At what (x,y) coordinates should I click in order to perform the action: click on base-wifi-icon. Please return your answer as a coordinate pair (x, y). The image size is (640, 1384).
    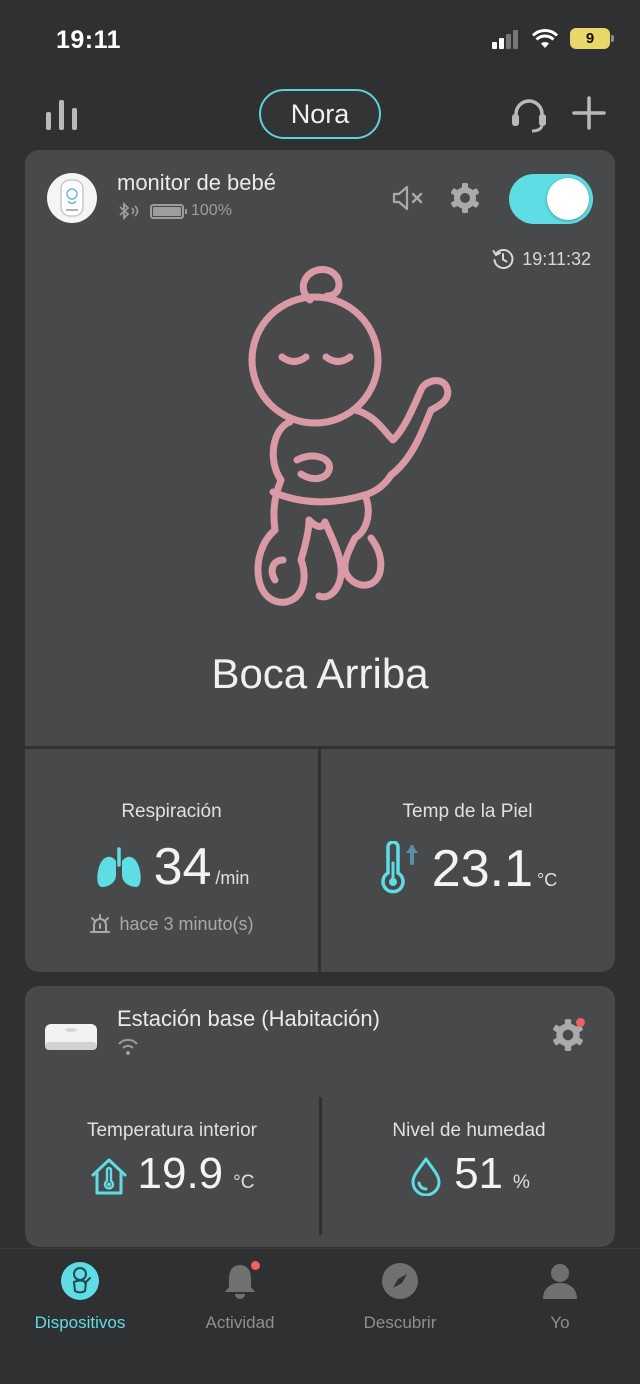
    Looking at the image, I should click on (128, 1046).